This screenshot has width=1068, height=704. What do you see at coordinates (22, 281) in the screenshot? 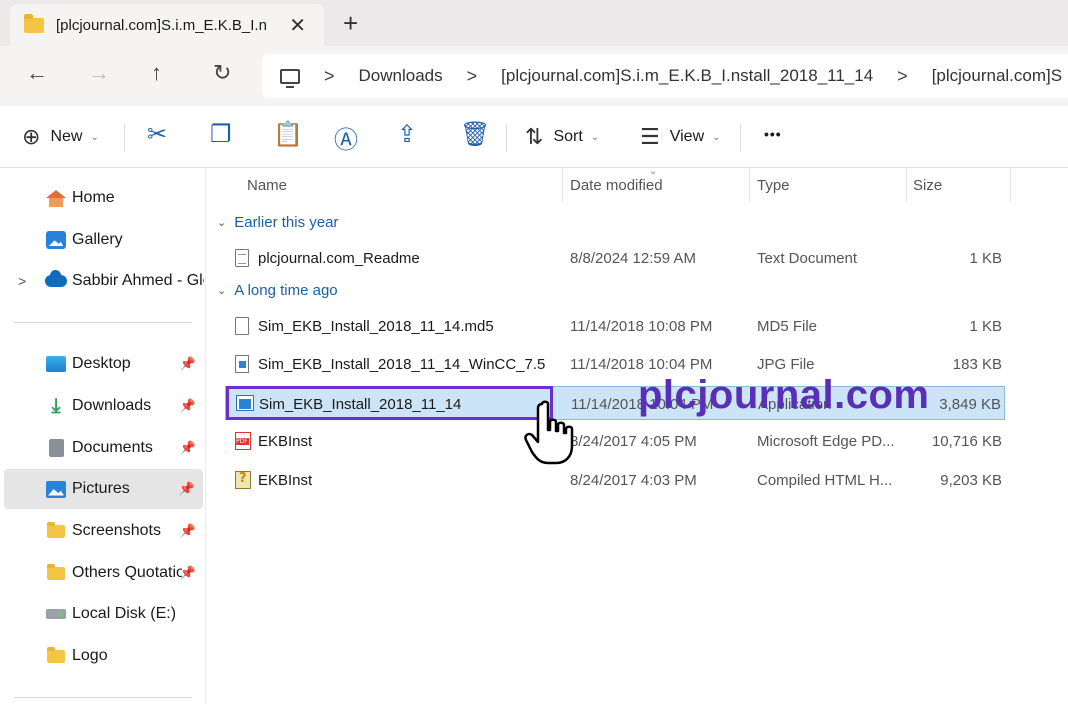
I see `chevron-right-icon: >` at bounding box center [22, 281].